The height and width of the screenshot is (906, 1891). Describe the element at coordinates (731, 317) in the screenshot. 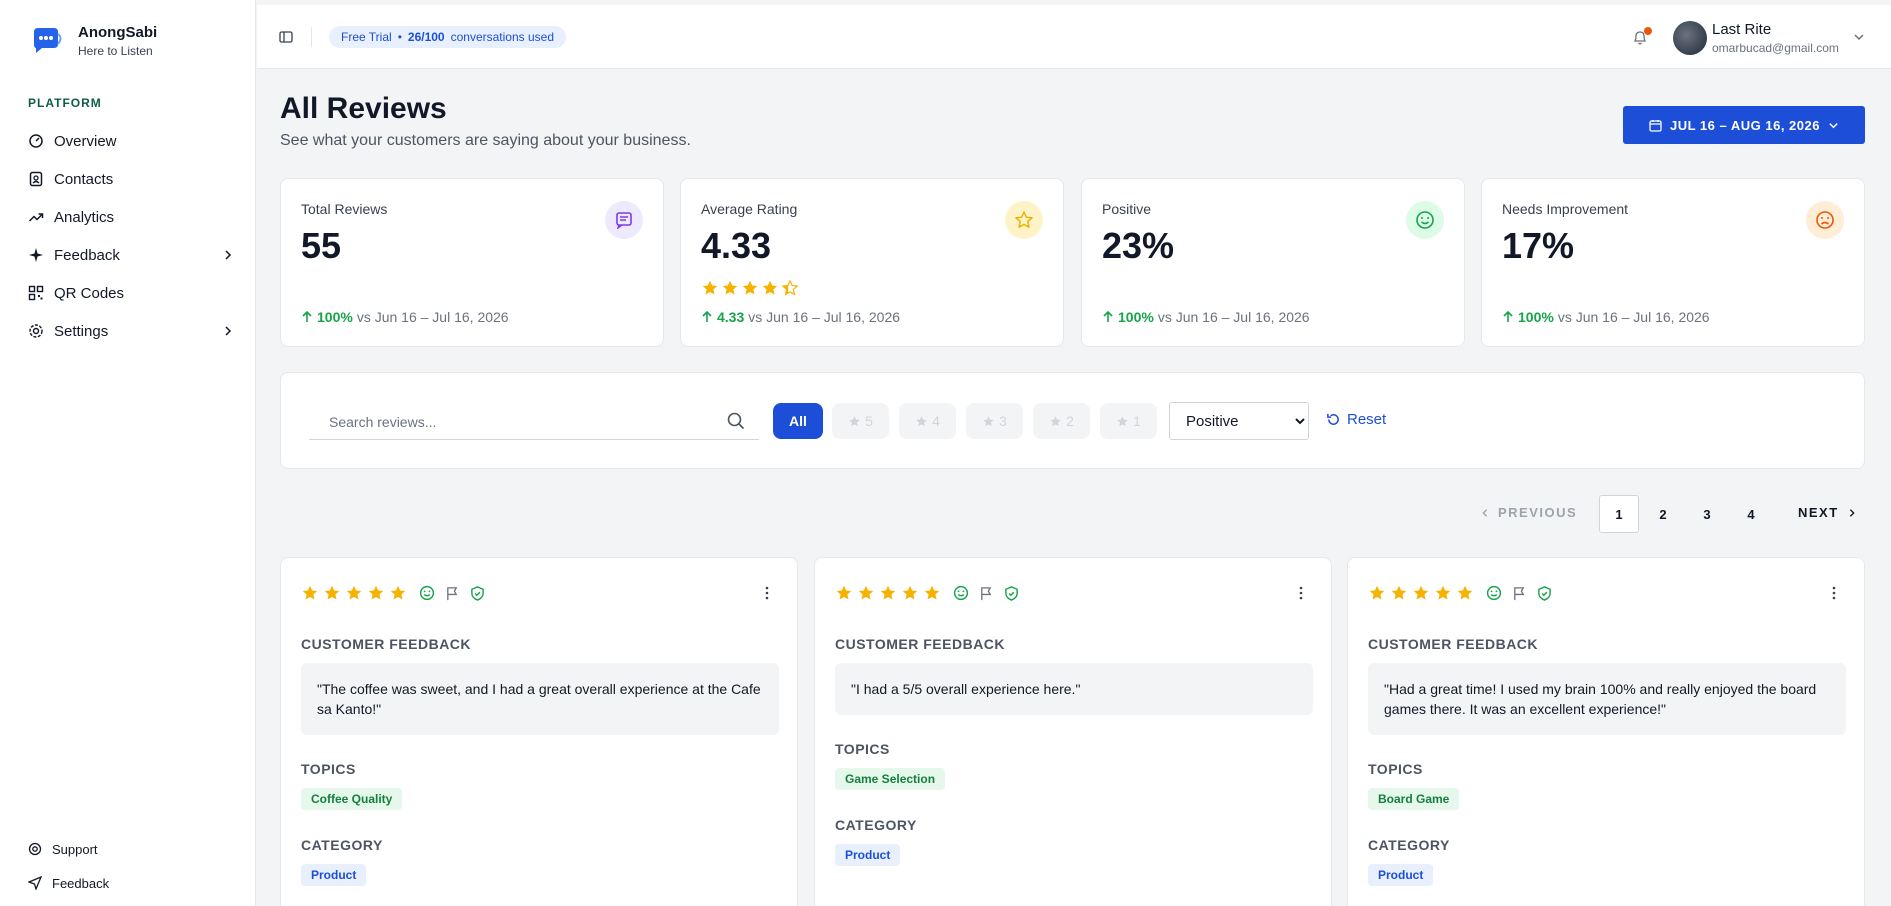

I see `stat-delta-value: 4.33` at that location.